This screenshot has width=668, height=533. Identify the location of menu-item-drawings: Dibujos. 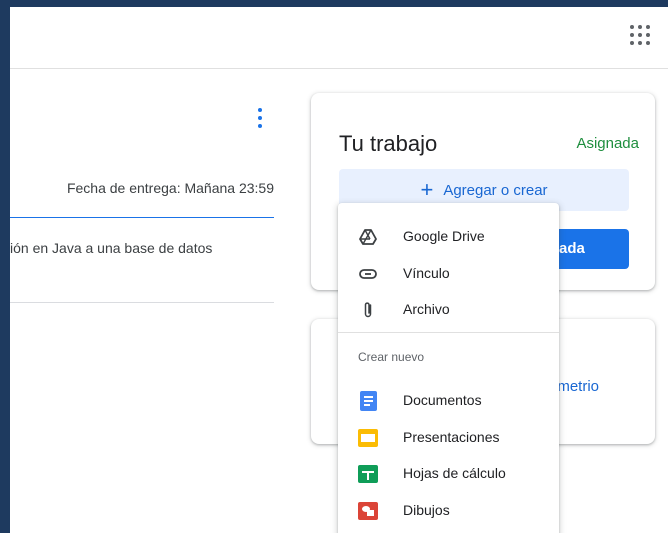
(448, 511).